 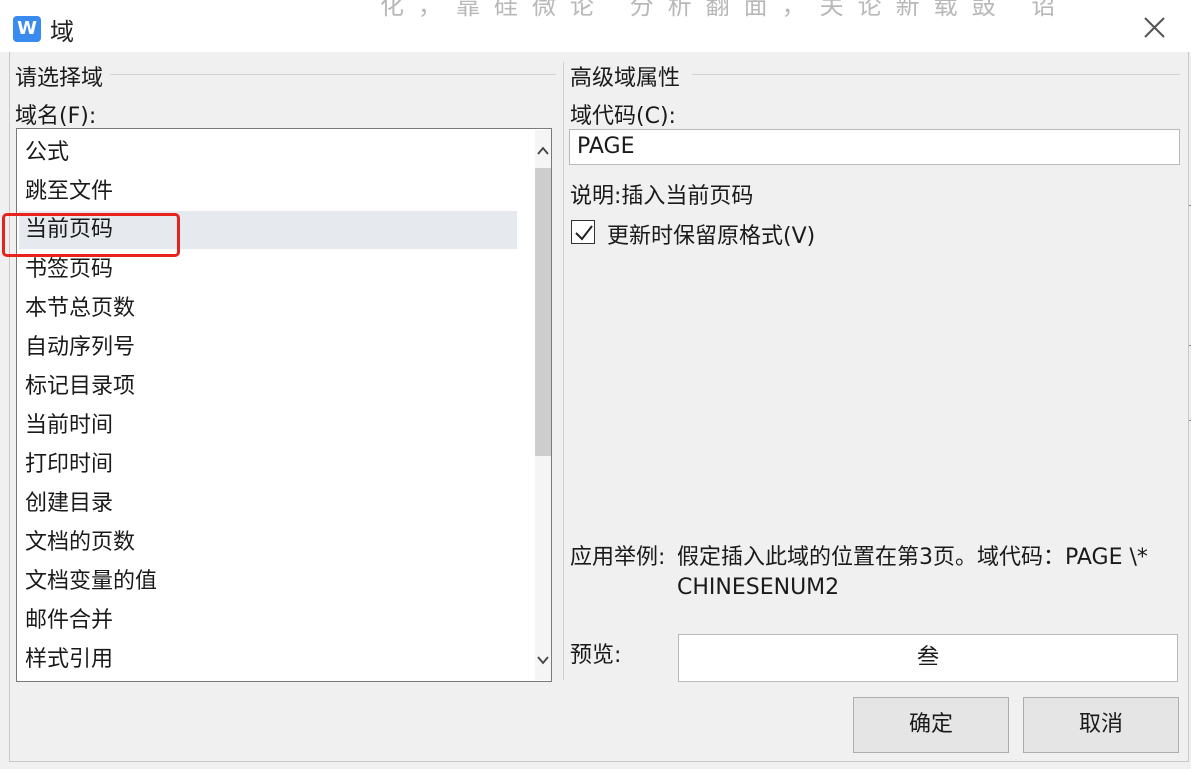 I want to click on group-divider-left, so click(x=333, y=74).